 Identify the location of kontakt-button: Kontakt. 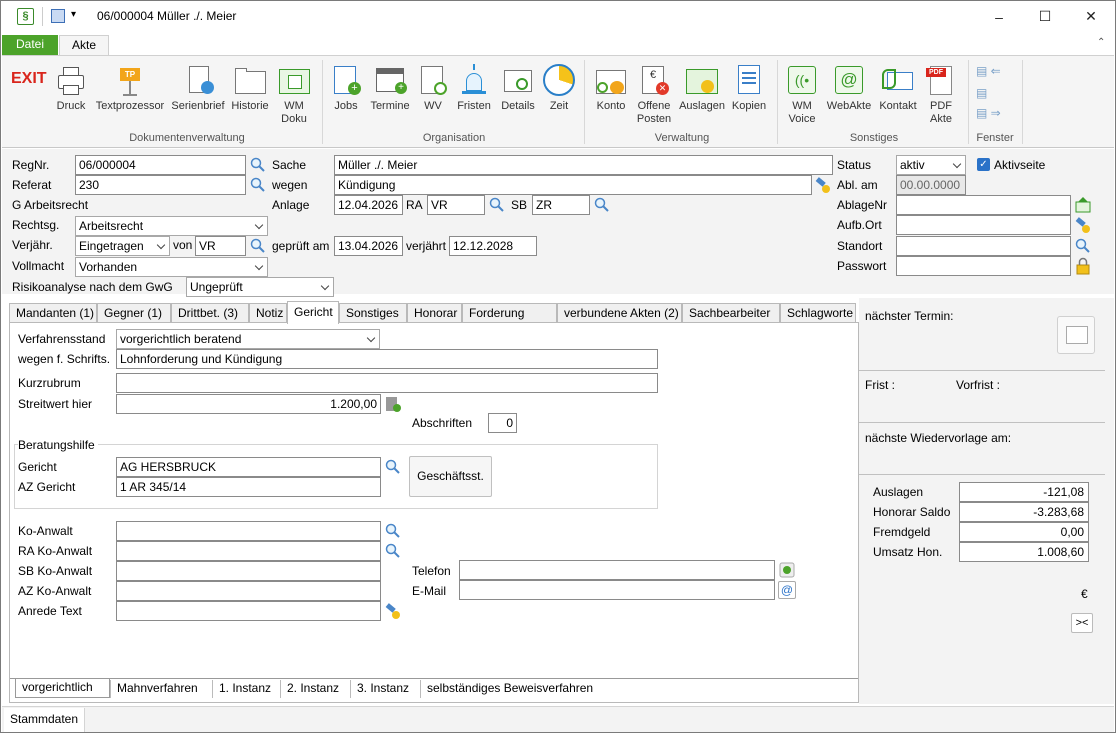
(898, 98).